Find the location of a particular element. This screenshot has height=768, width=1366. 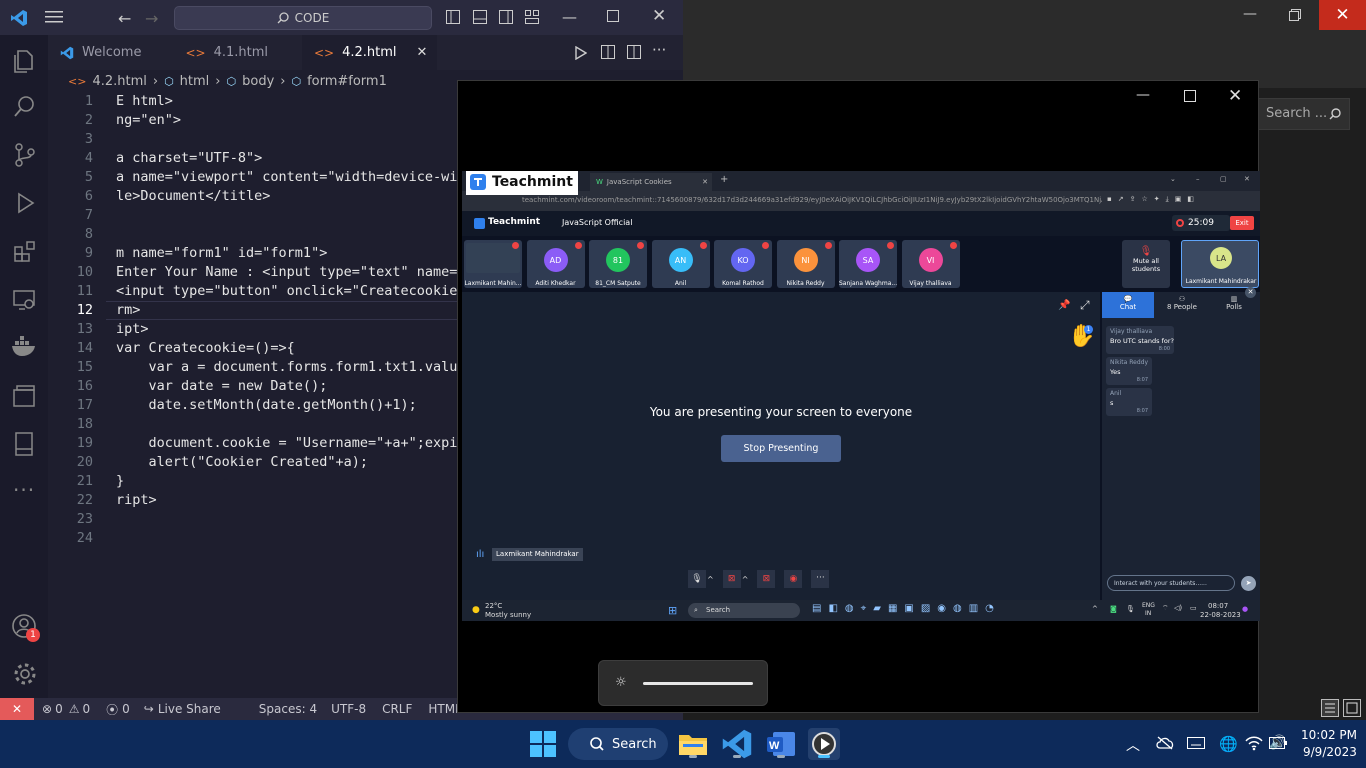

participant-tile: KO Komal Rathod is located at coordinates (743, 264).